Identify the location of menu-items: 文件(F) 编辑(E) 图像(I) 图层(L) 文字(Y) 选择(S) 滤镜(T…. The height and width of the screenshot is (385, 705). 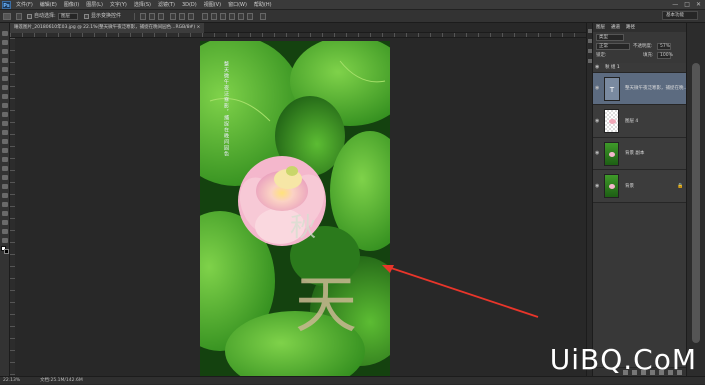
(144, 5).